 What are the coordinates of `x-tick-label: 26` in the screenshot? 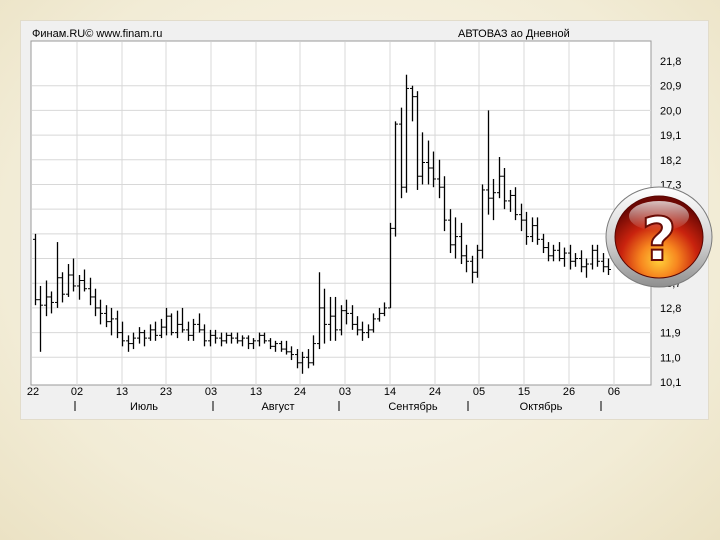 It's located at (569, 392).